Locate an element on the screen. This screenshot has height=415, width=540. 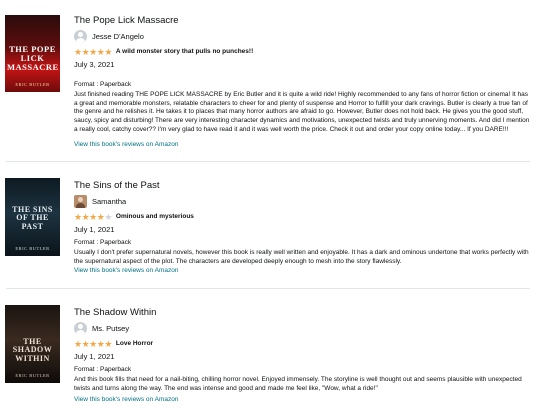
rating-line: ★★★★★ Ominous and mysterious is located at coordinates (134, 216).